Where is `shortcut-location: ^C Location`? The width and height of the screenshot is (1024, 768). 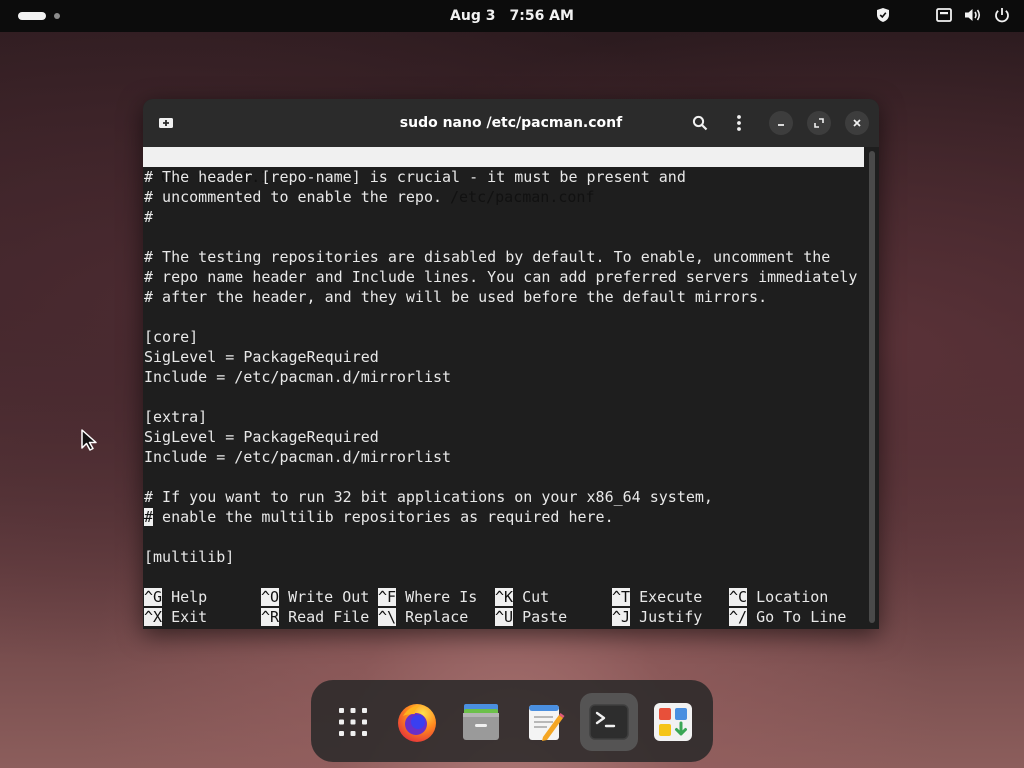
shortcut-location: ^C Location is located at coordinates (778, 597).